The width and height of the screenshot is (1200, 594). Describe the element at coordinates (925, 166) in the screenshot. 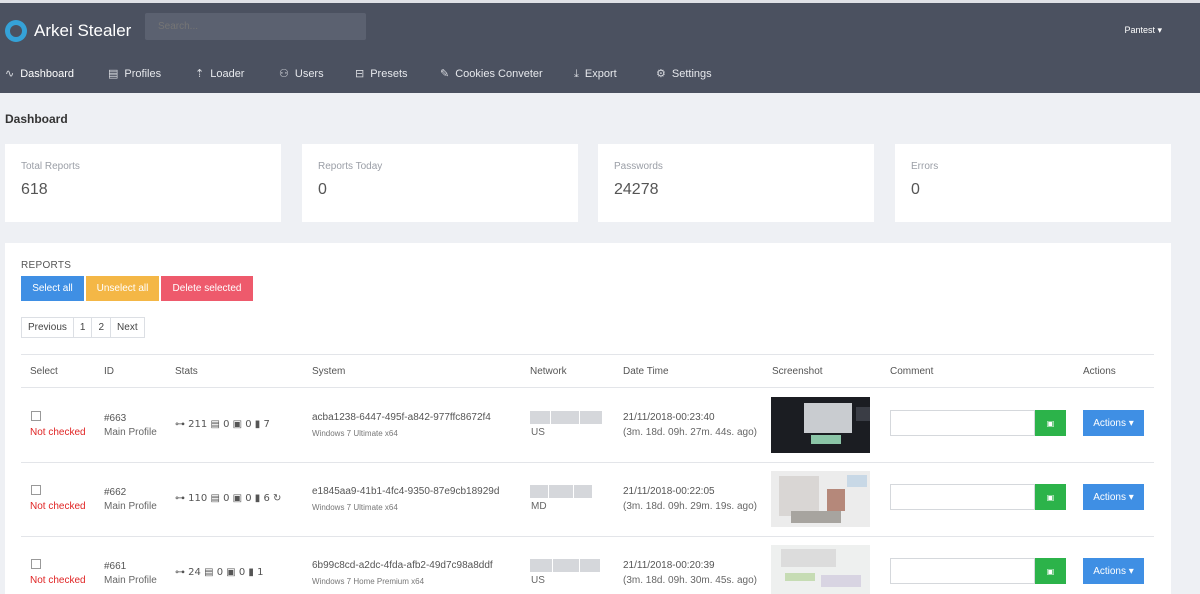

I see `stat-label: Errors` at that location.